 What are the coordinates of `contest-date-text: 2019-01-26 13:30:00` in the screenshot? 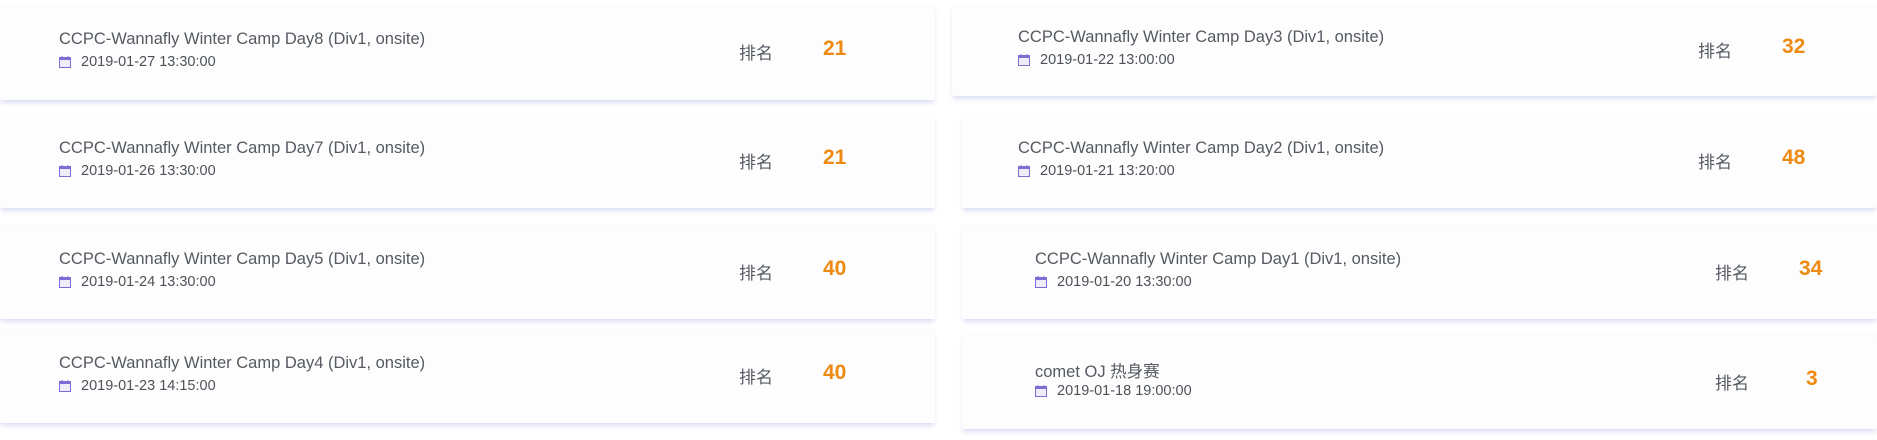 It's located at (148, 171).